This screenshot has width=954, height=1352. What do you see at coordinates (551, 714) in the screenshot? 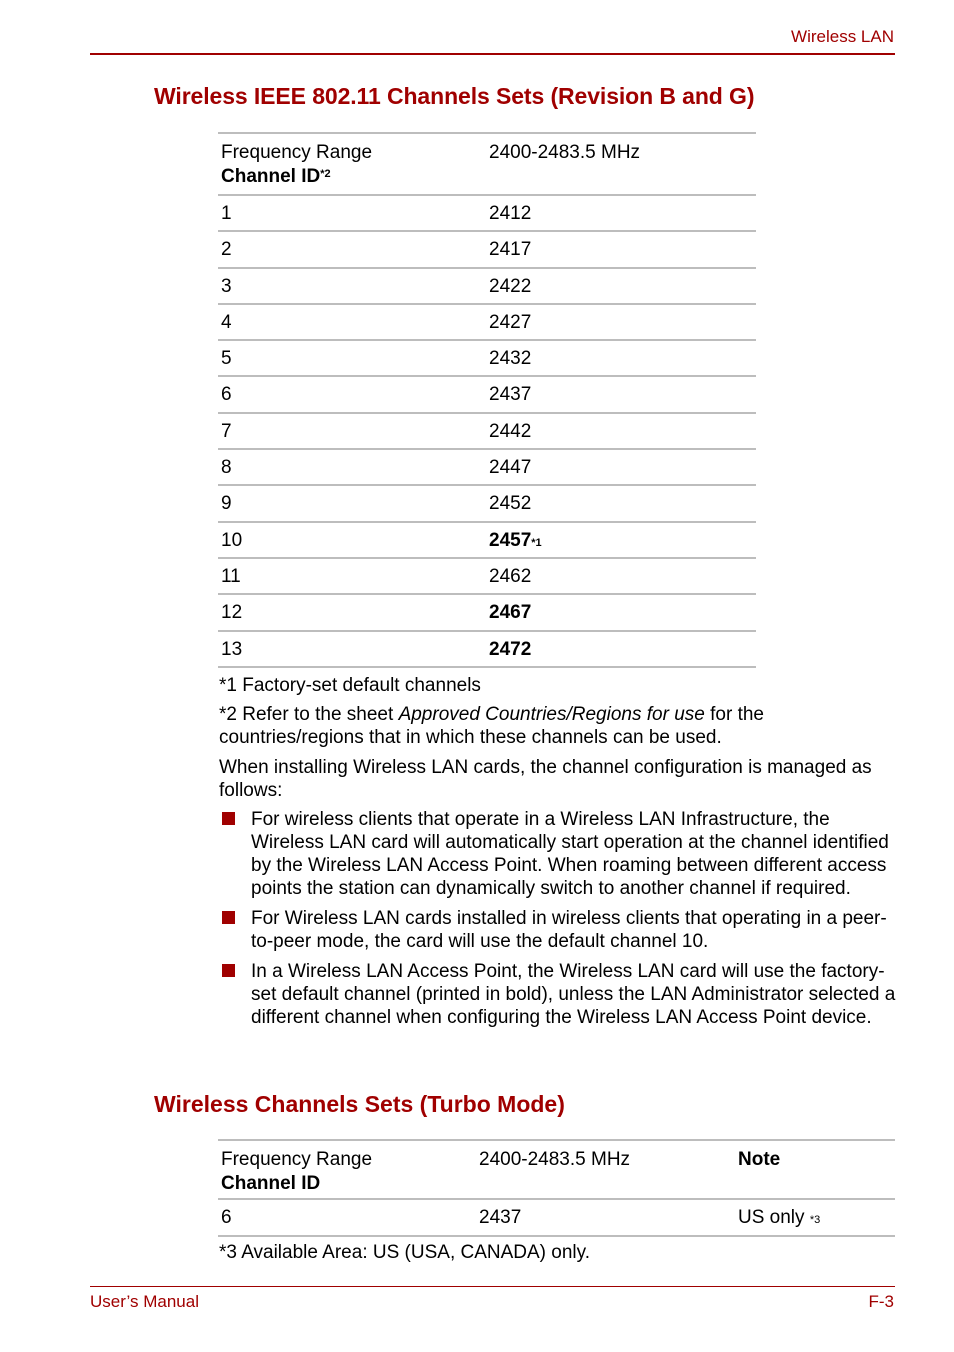
I see `footnote-2-doc-reference: Approved Countries/Regions for use` at bounding box center [551, 714].